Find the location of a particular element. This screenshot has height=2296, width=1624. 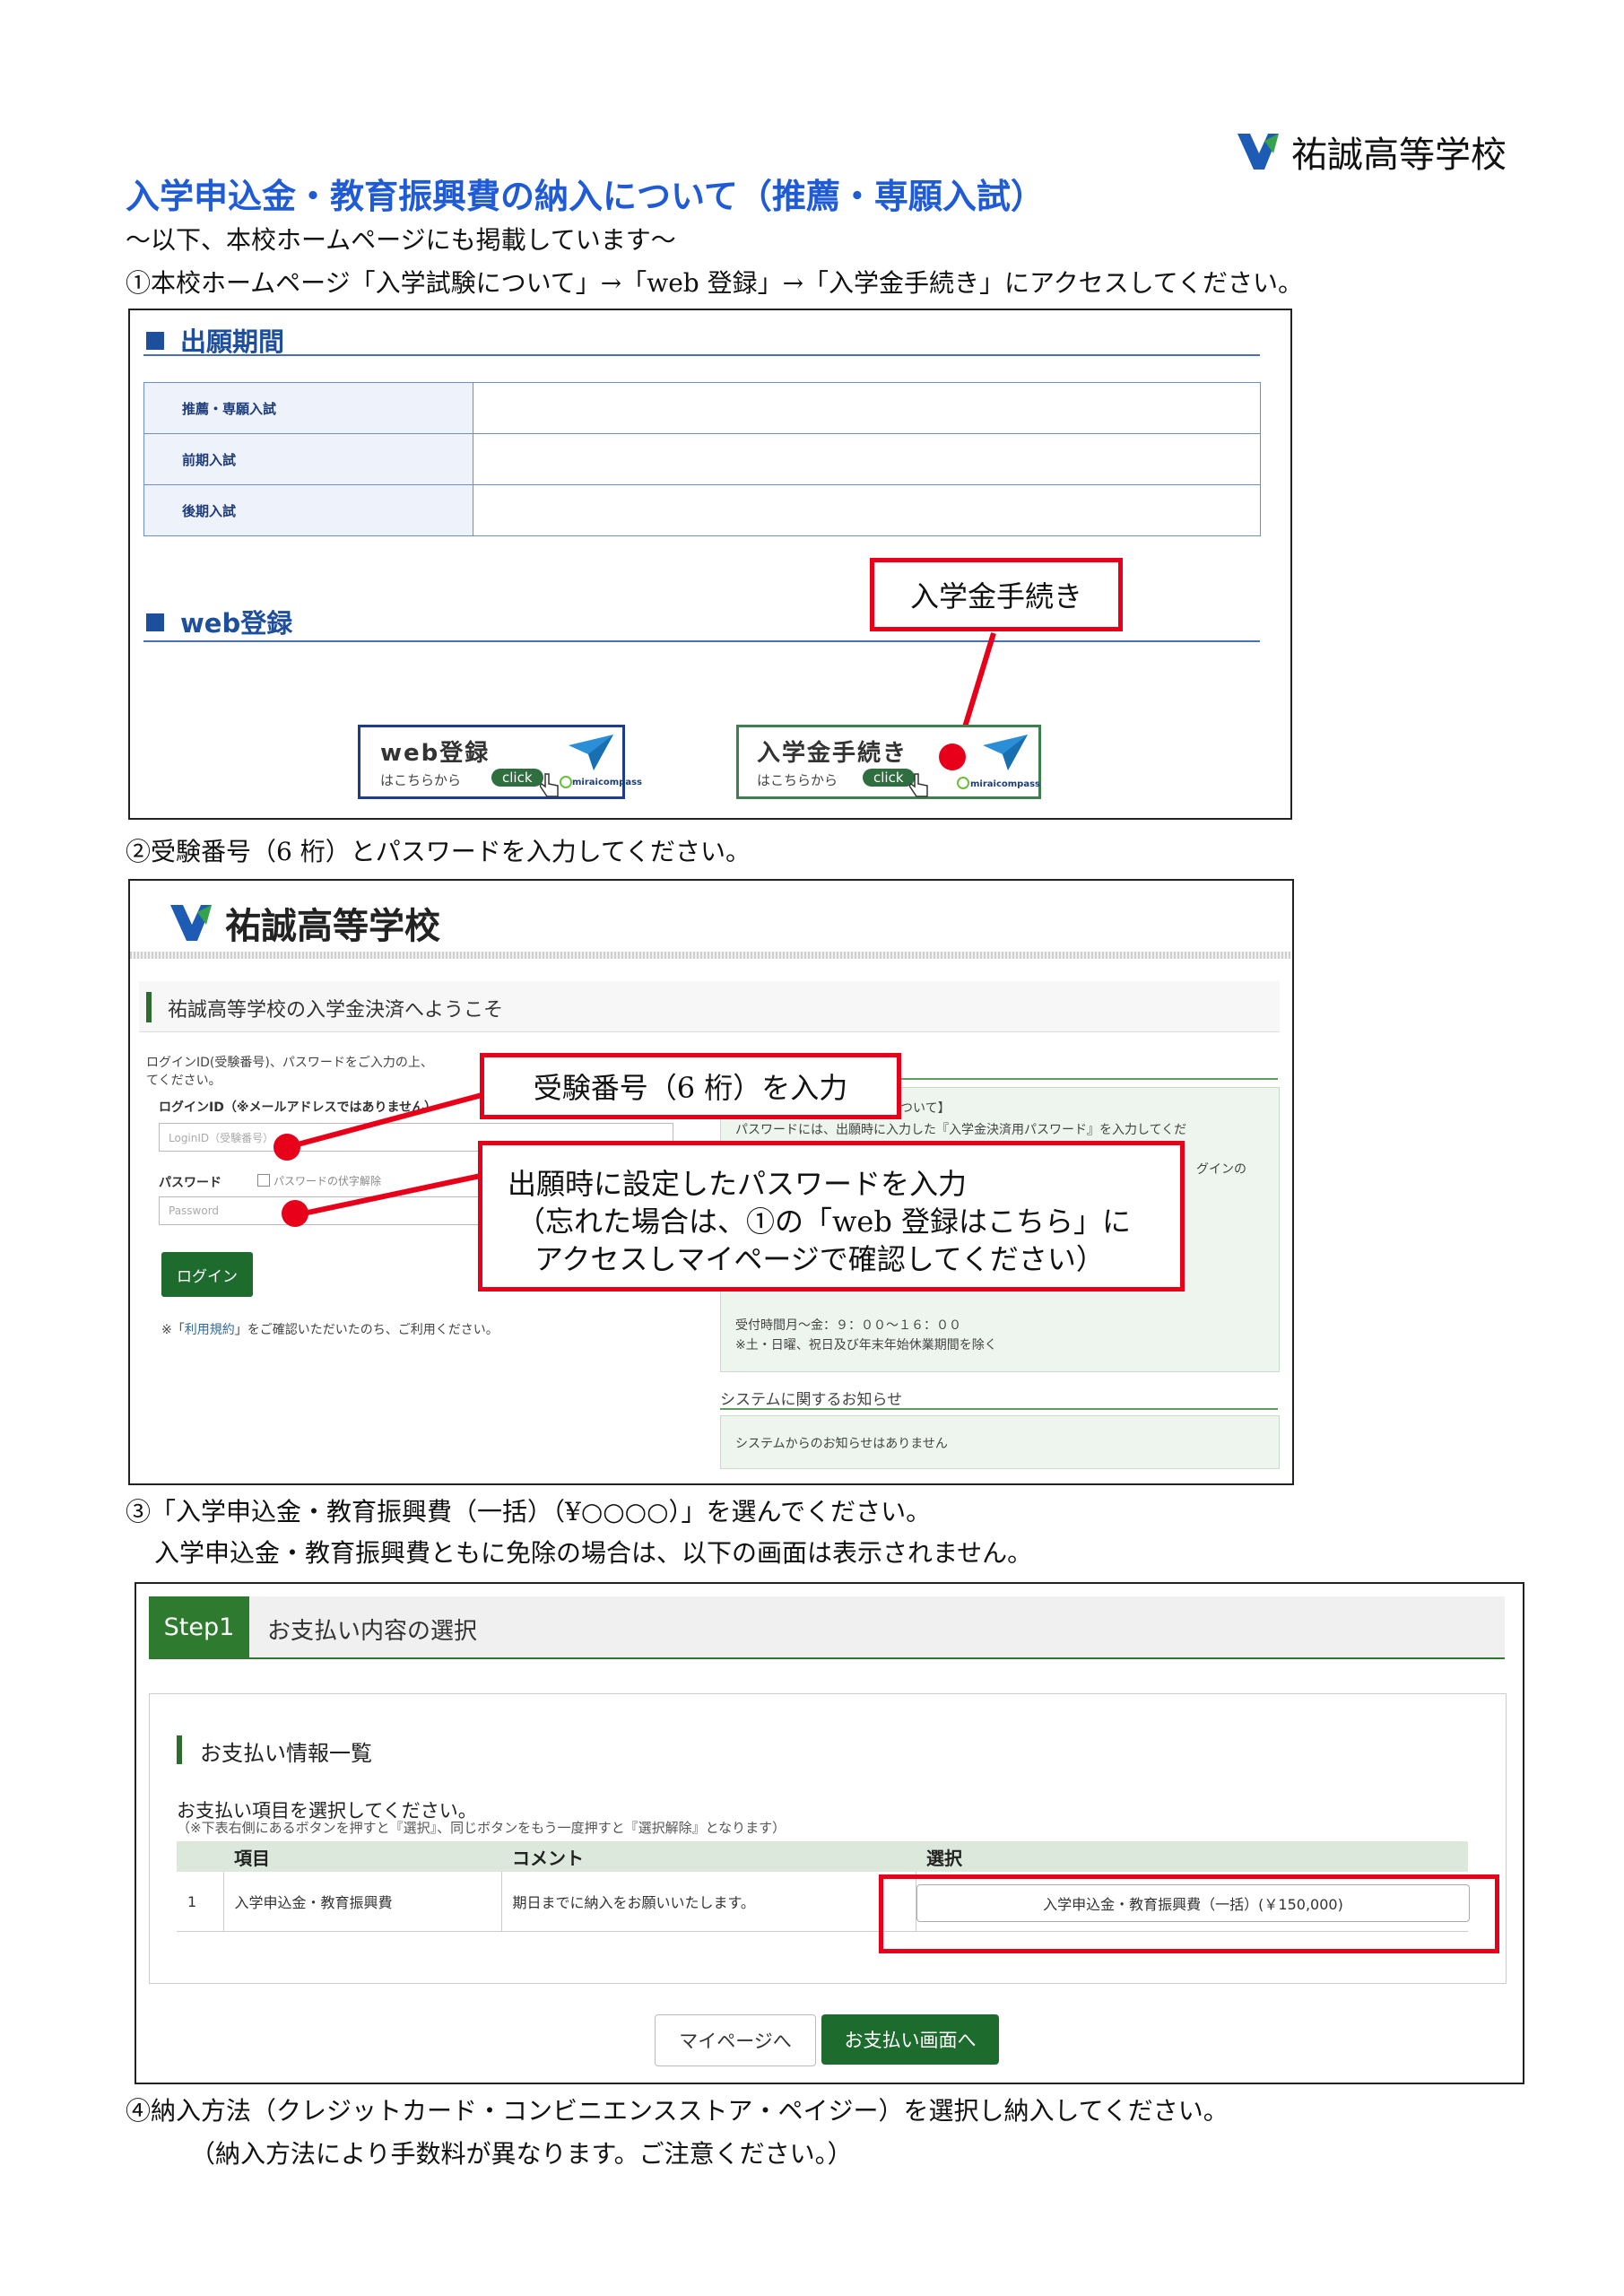

welcome-bar: 祐誠高等学校の入学金決済へようこそ is located at coordinates (709, 1006).